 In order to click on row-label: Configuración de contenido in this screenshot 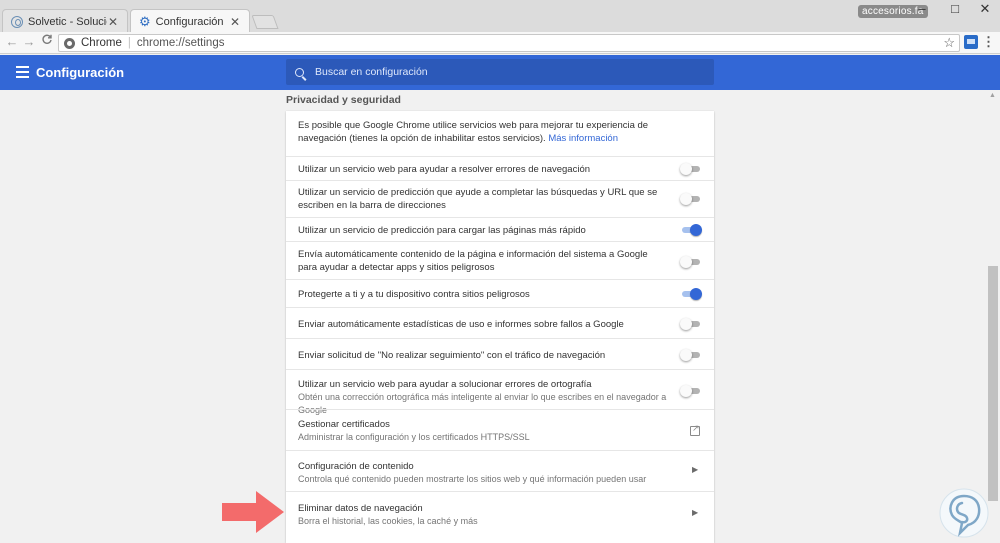, I will do `click(356, 466)`.